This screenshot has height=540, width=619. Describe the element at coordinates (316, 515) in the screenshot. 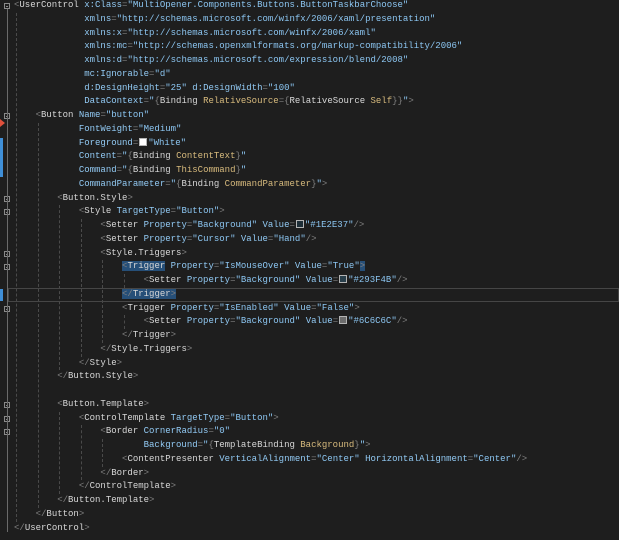

I see `code-line: </Button>` at that location.